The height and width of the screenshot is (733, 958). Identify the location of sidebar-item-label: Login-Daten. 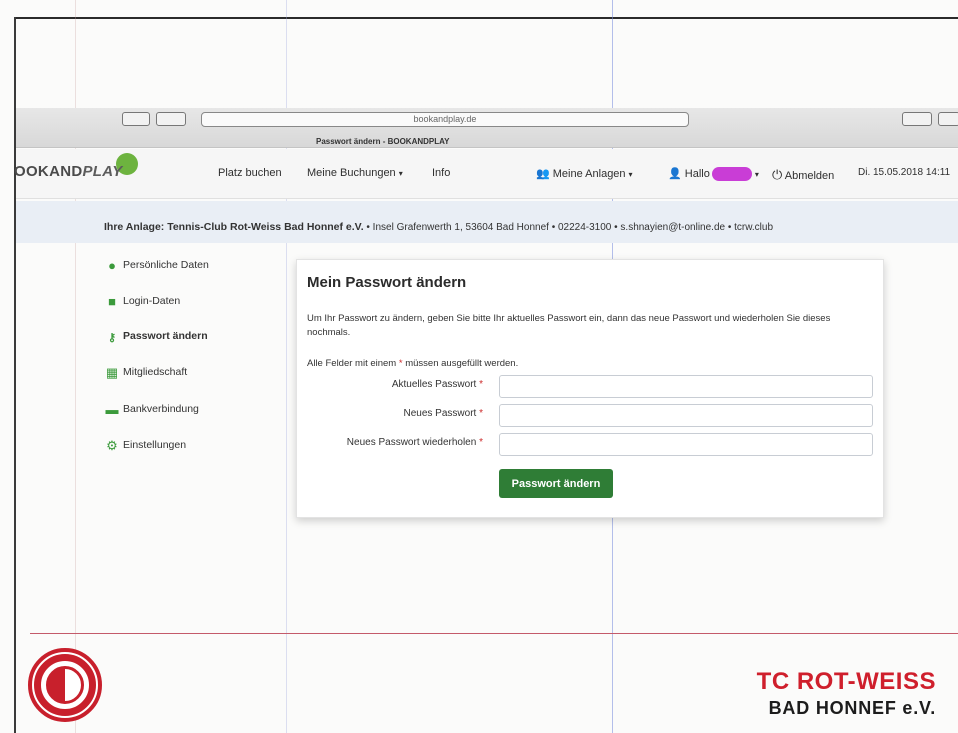
(152, 301).